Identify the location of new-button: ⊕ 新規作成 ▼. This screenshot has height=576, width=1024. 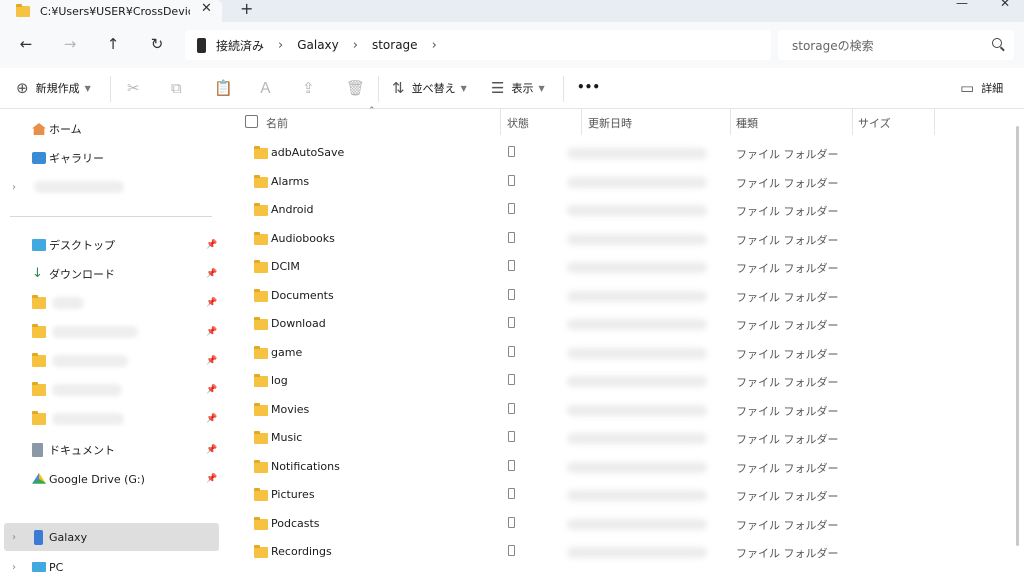
(53, 88).